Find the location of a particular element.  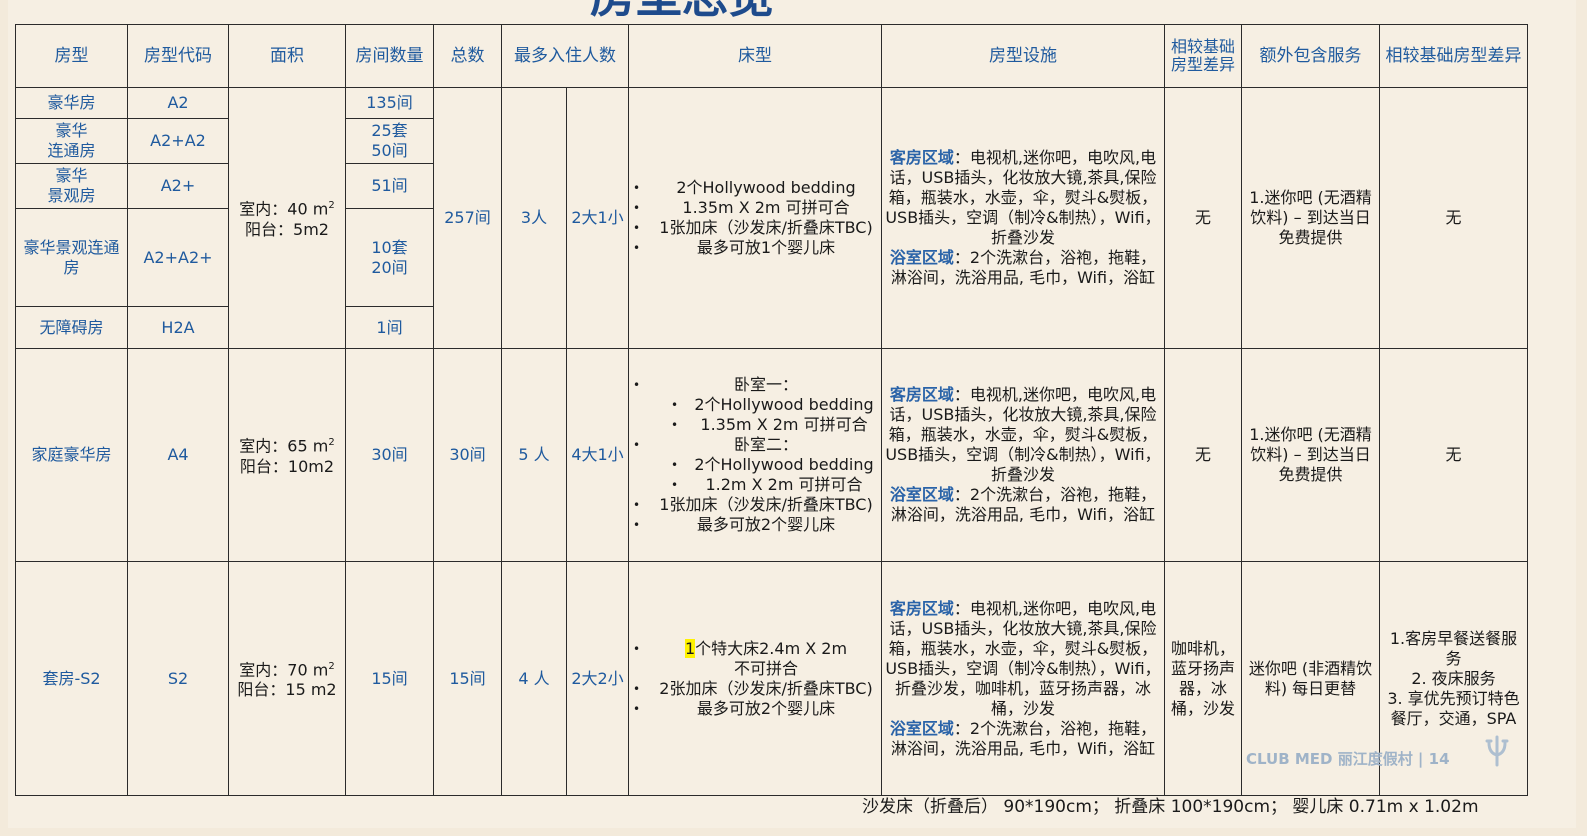

header-room-count: 房间数量 is located at coordinates (389, 56).